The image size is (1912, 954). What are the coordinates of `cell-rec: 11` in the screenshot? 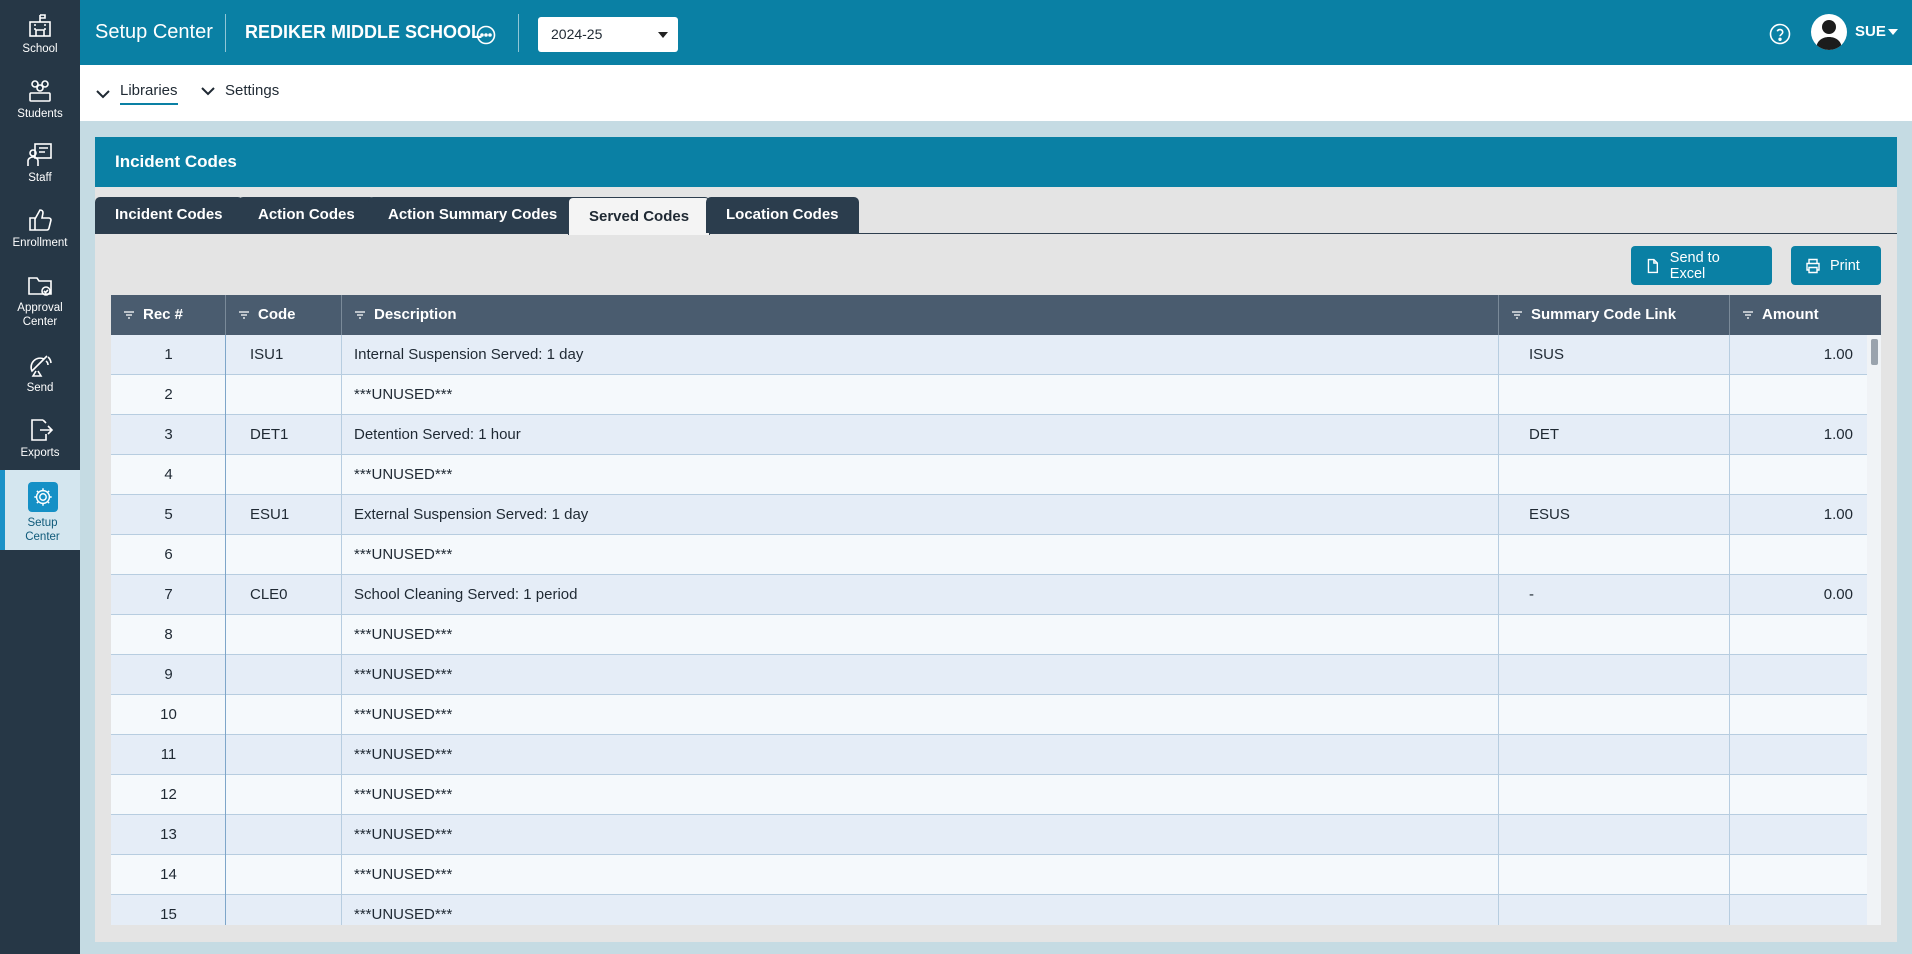 It's located at (168, 754).